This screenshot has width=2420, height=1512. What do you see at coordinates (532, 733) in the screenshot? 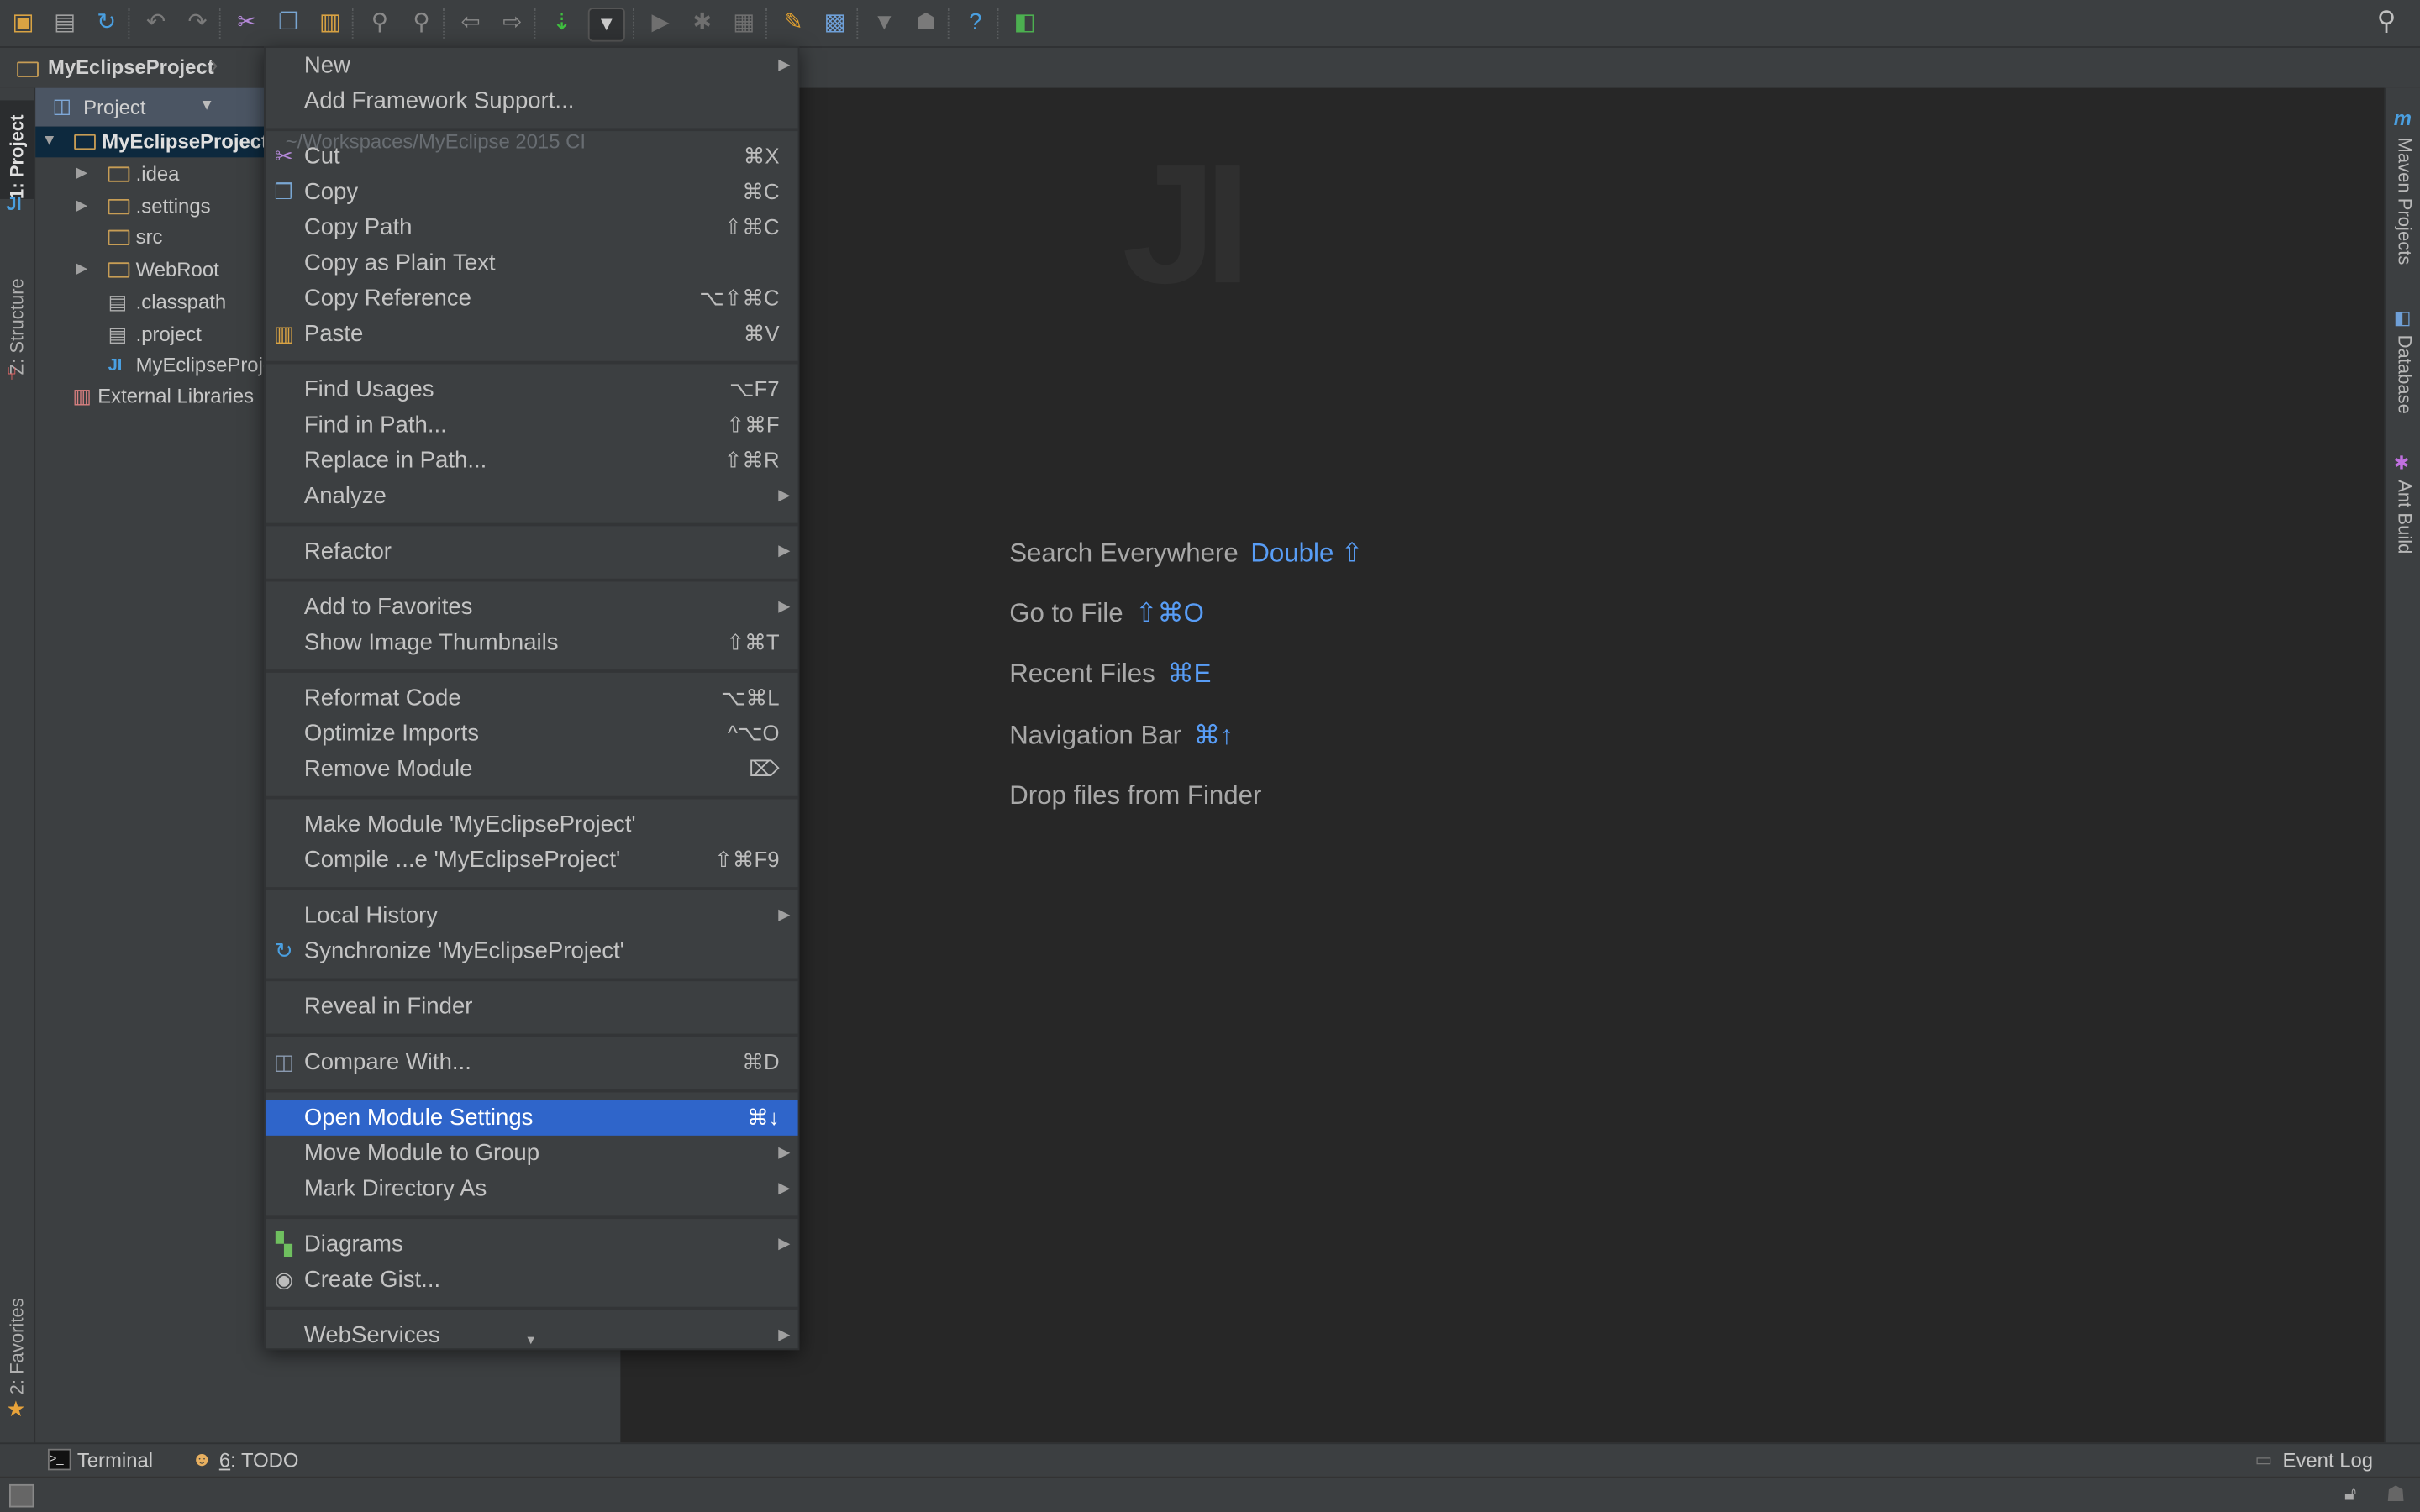
I see `menu-item-optimize-imports: Optimize Imports ^⌥O` at bounding box center [532, 733].